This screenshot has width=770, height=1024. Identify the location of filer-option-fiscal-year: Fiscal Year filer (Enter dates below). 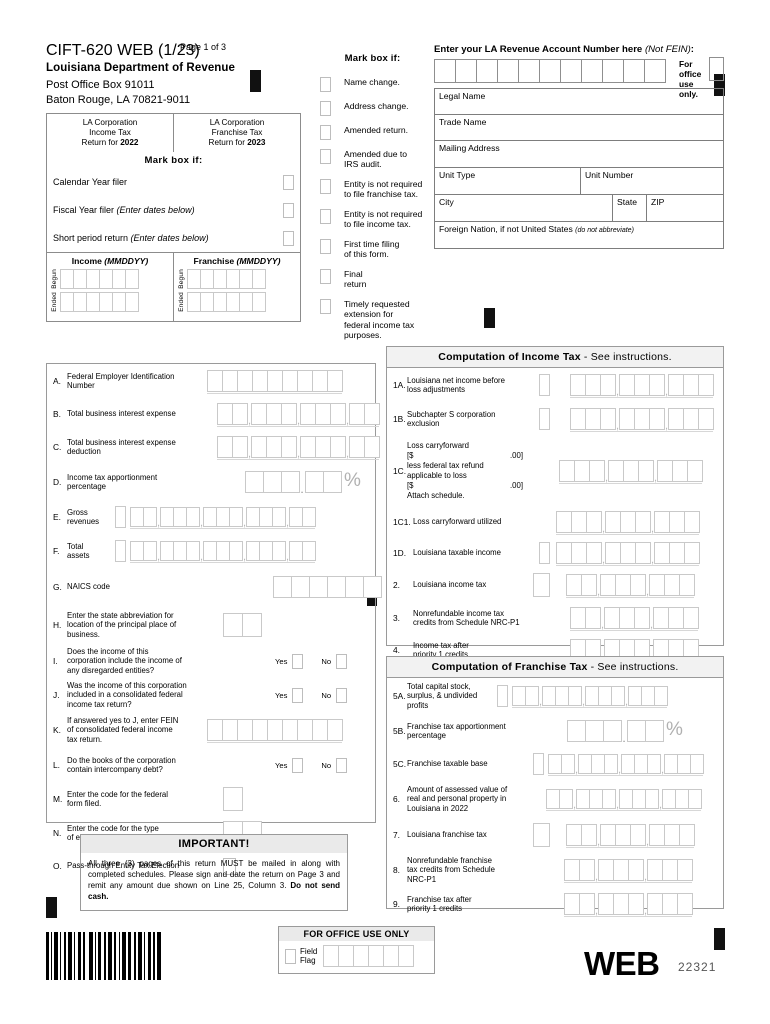
(173, 210).